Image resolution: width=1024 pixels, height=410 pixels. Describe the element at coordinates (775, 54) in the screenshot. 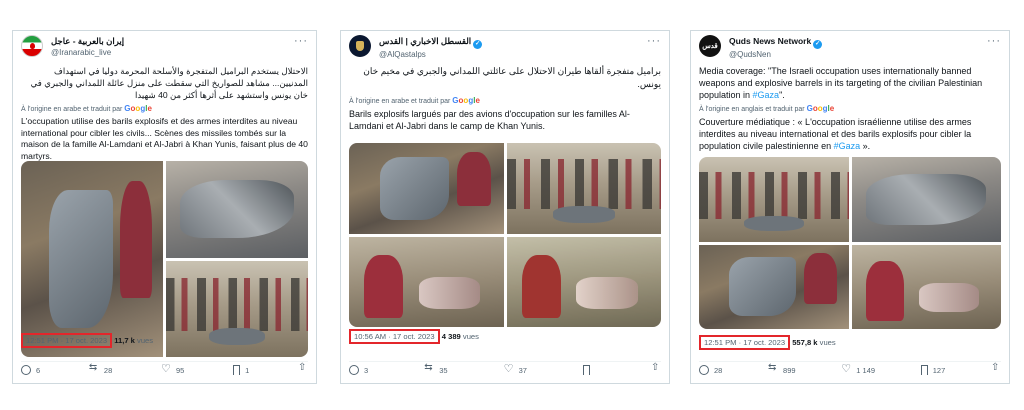

I see `handle: @QudsNen` at that location.